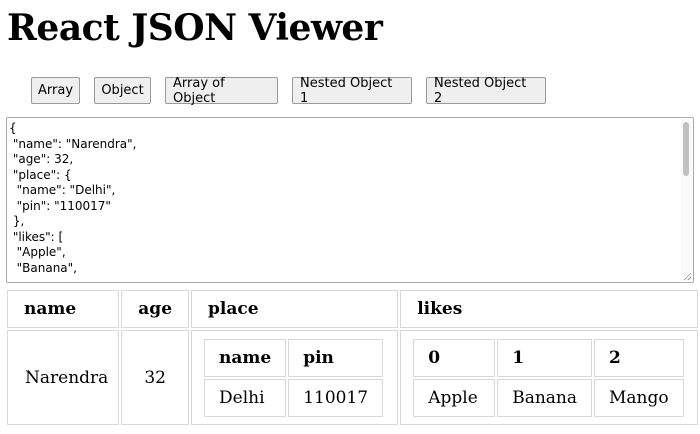  I want to click on subtable-row: Apple Banana Mango, so click(549, 397).